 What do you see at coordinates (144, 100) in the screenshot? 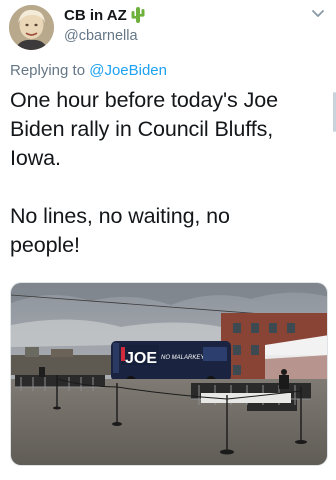
I see `tweet-line: One hour before today's Joe` at bounding box center [144, 100].